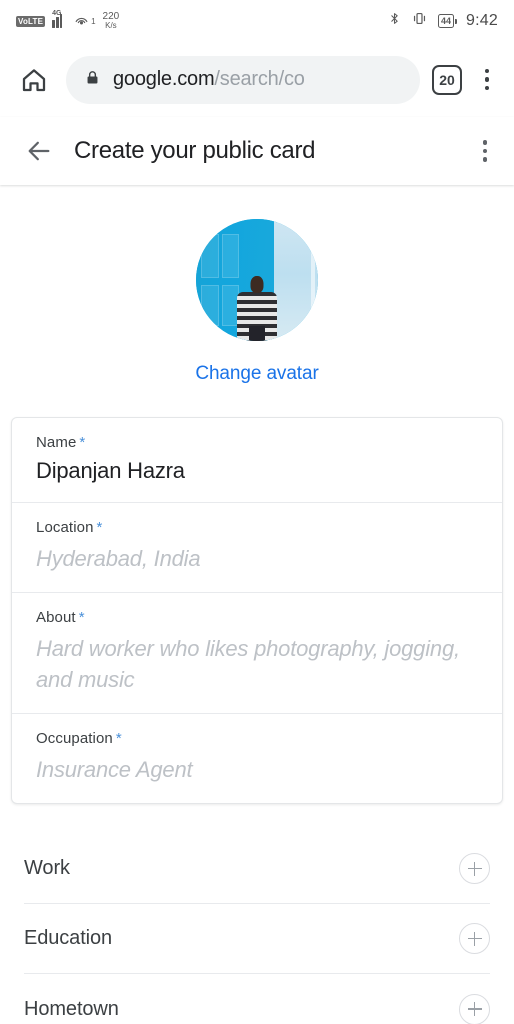  I want to click on status-bar: VoLTE 4G 1 220 K/s 44 9:42, so click(257, 21).